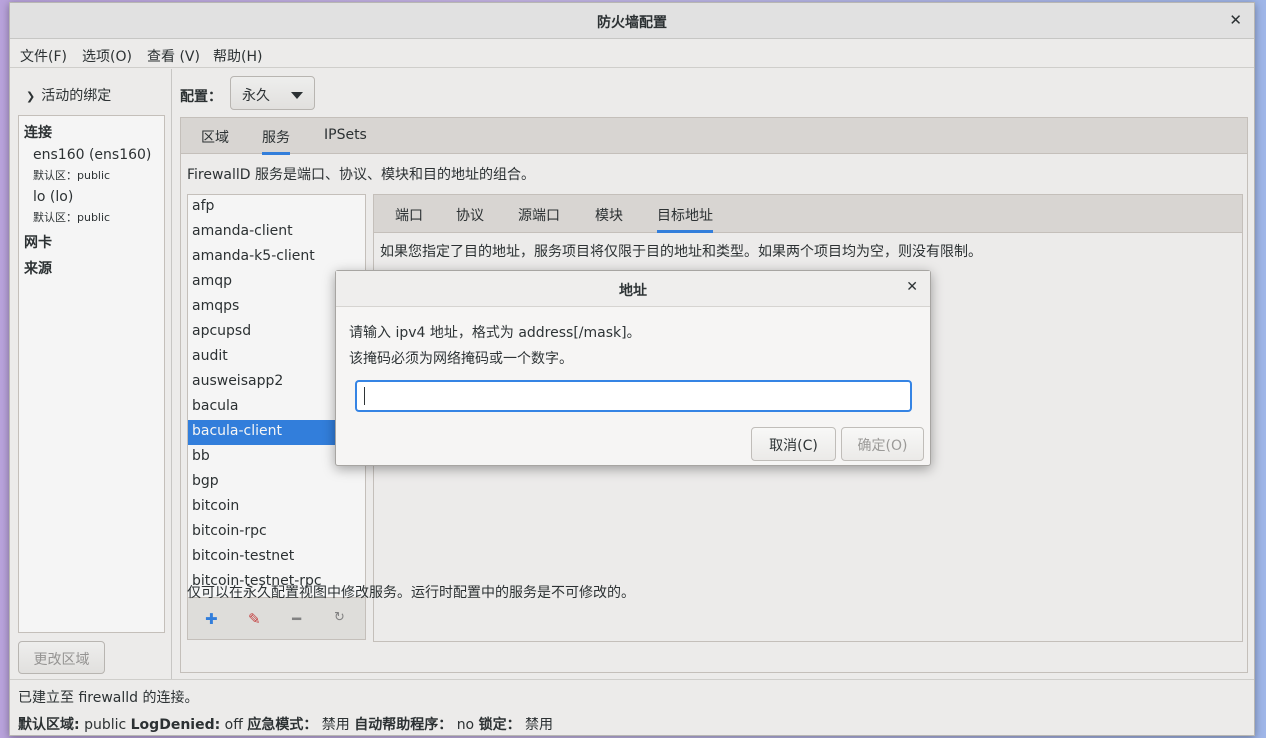 This screenshot has width=1266, height=738. What do you see at coordinates (461, 359) in the screenshot?
I see `dialog-mask-note: 该掩码必须为网络掩码或一个数字。` at bounding box center [461, 359].